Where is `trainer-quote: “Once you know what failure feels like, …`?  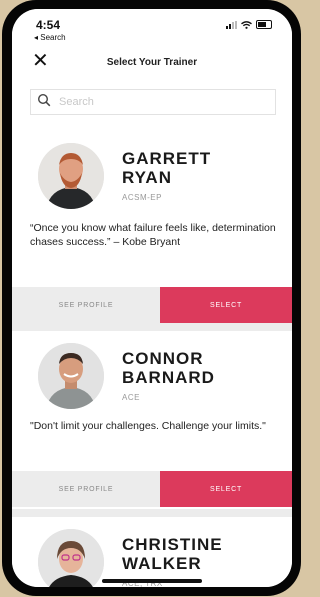
trainer-quote: “Once you know what failure feels like, … is located at coordinates (153, 235).